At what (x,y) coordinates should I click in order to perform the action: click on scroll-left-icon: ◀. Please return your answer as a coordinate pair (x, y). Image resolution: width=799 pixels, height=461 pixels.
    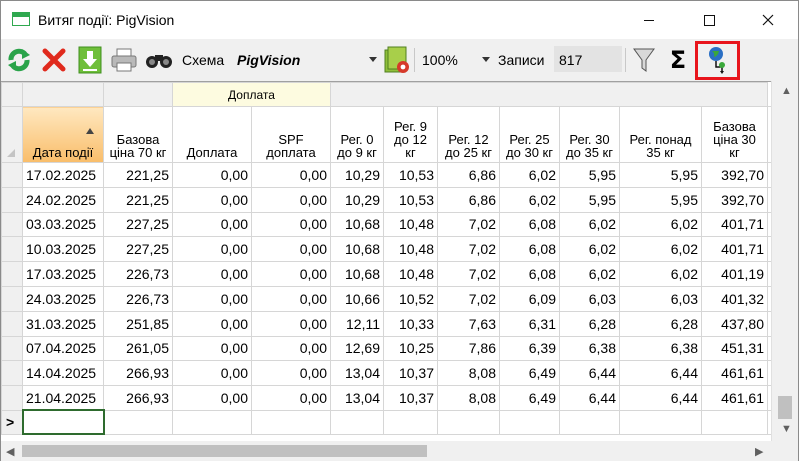
    Looking at the image, I should click on (10, 451).